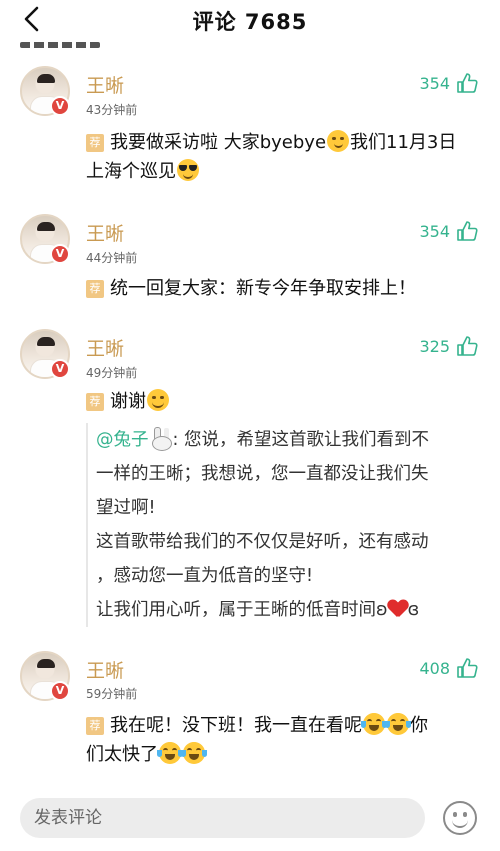  I want to click on sunglasses-emoji-icon, so click(188, 170).